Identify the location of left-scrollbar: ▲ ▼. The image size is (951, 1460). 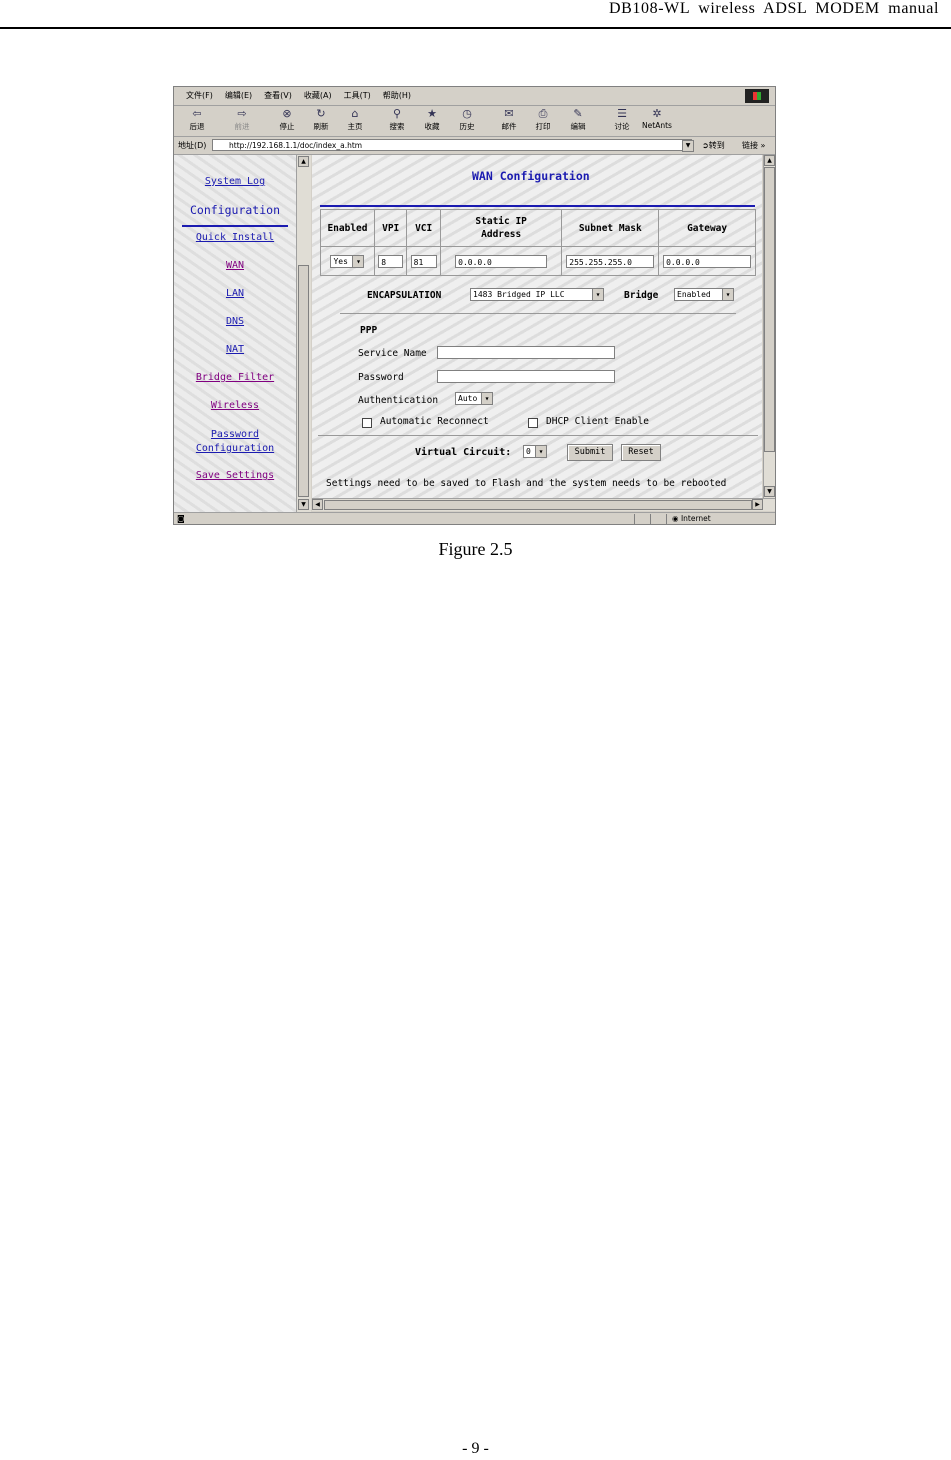
(303, 333).